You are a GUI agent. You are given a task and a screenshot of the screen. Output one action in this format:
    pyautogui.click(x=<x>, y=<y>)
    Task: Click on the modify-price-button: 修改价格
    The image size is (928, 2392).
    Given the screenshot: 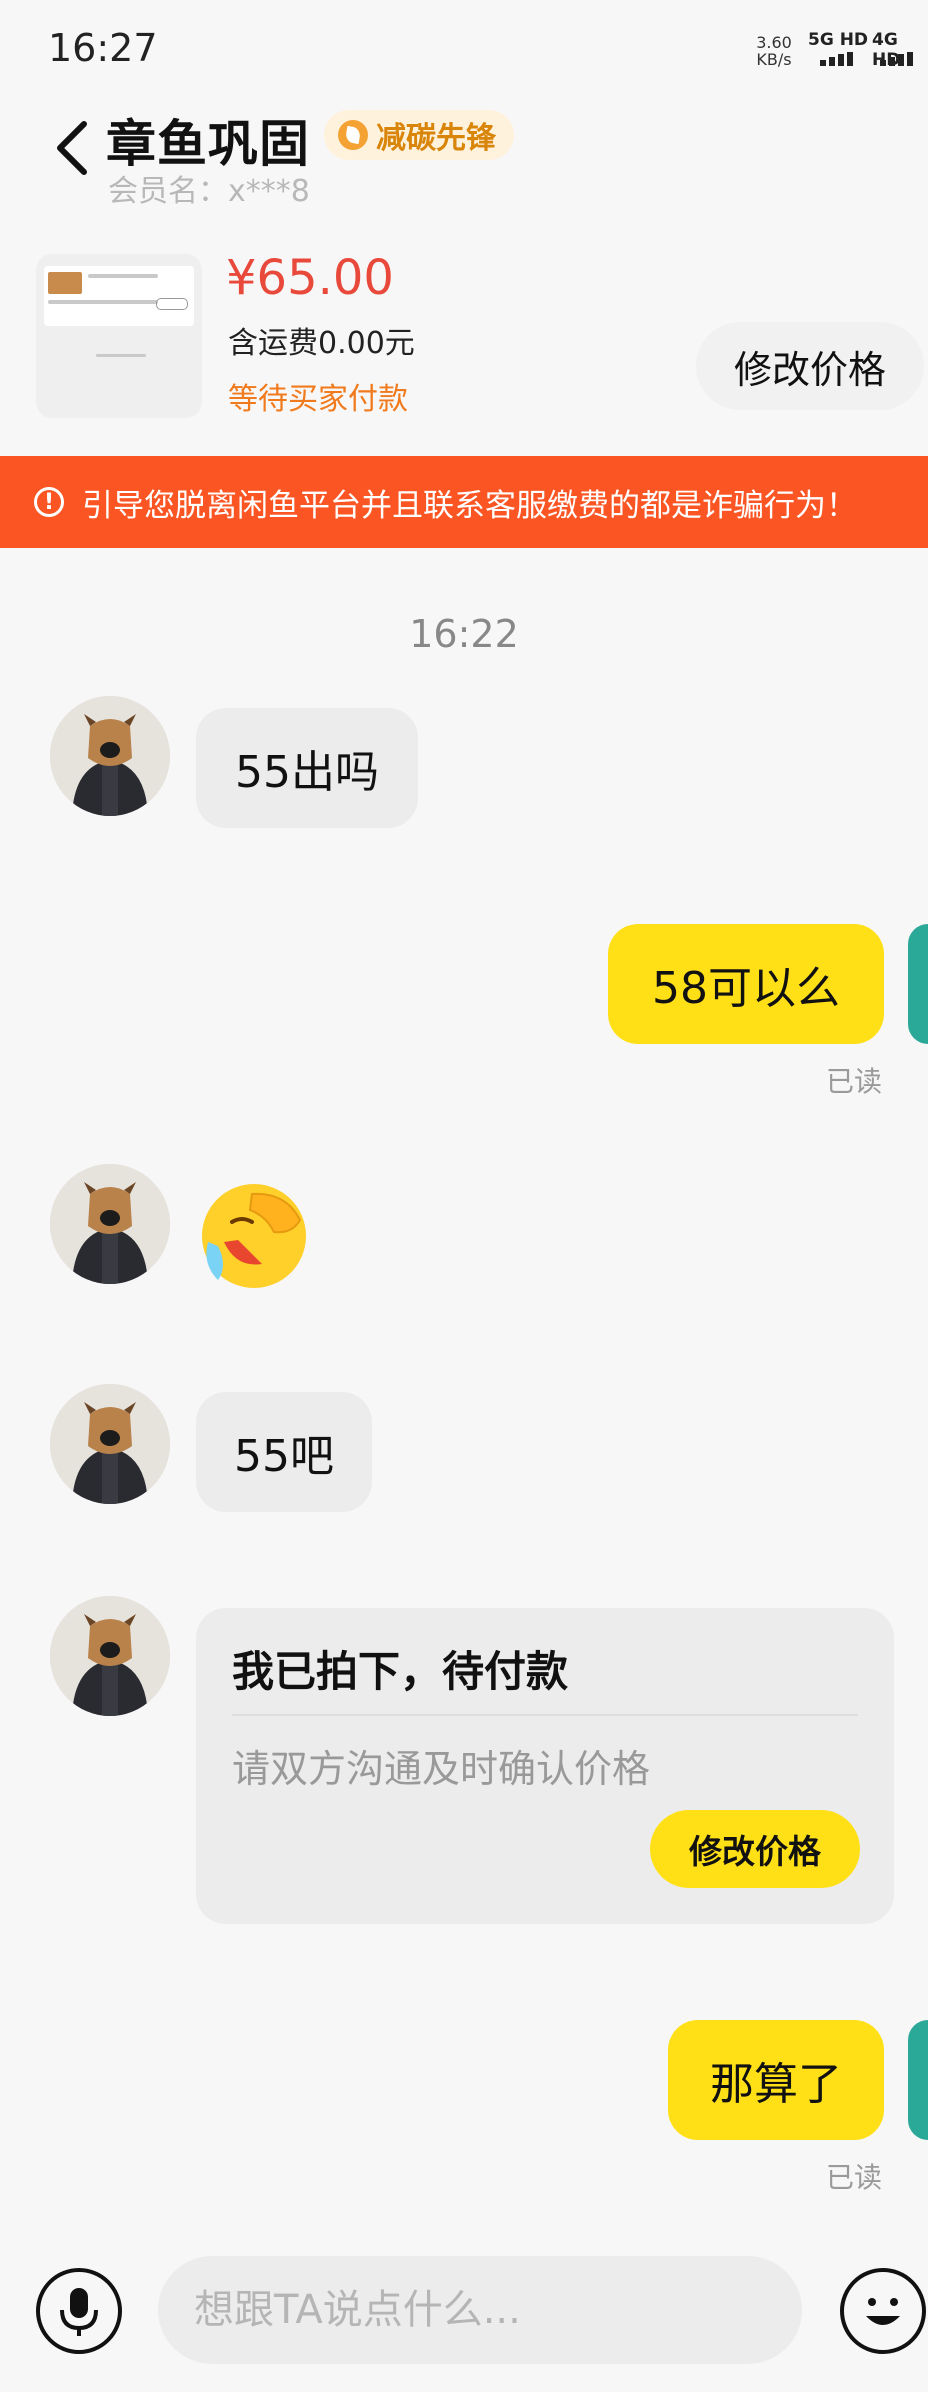 What is the action you would take?
    pyautogui.click(x=810, y=366)
    